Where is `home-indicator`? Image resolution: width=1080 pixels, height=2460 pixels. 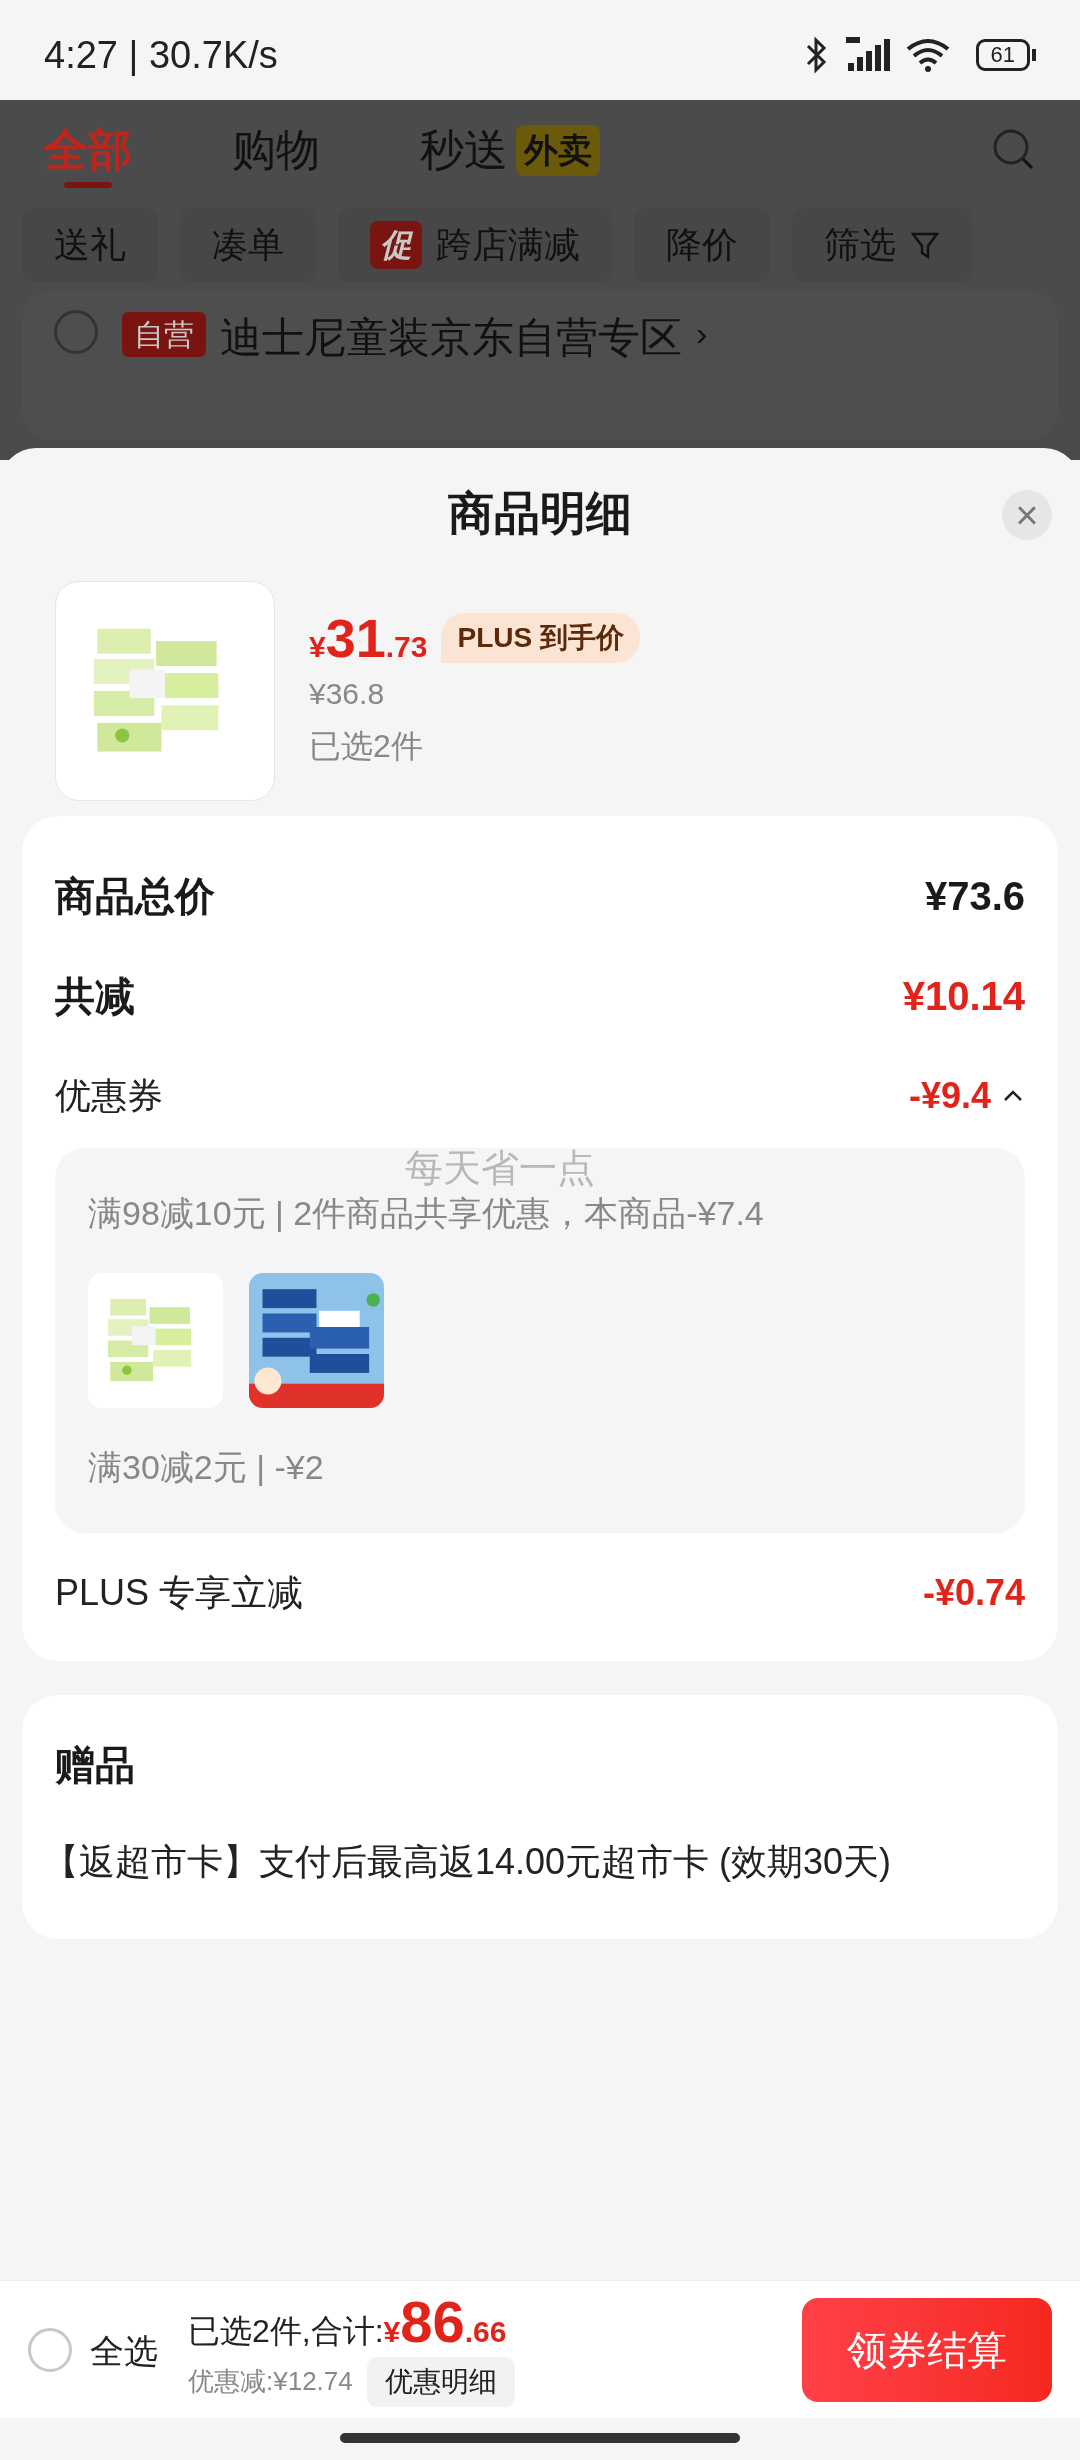 home-indicator is located at coordinates (540, 2438).